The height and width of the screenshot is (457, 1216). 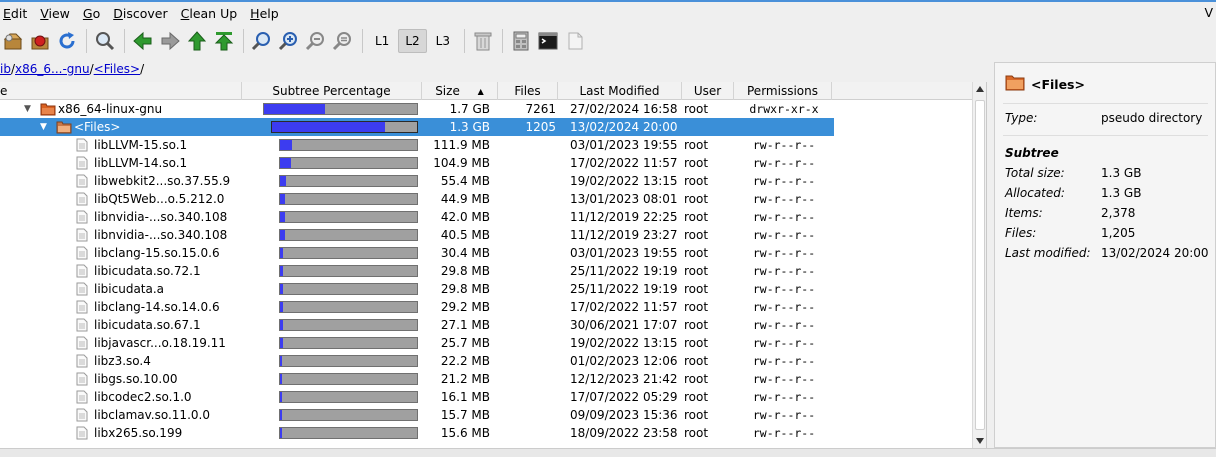 I want to click on header-files: Files, so click(x=528, y=91).